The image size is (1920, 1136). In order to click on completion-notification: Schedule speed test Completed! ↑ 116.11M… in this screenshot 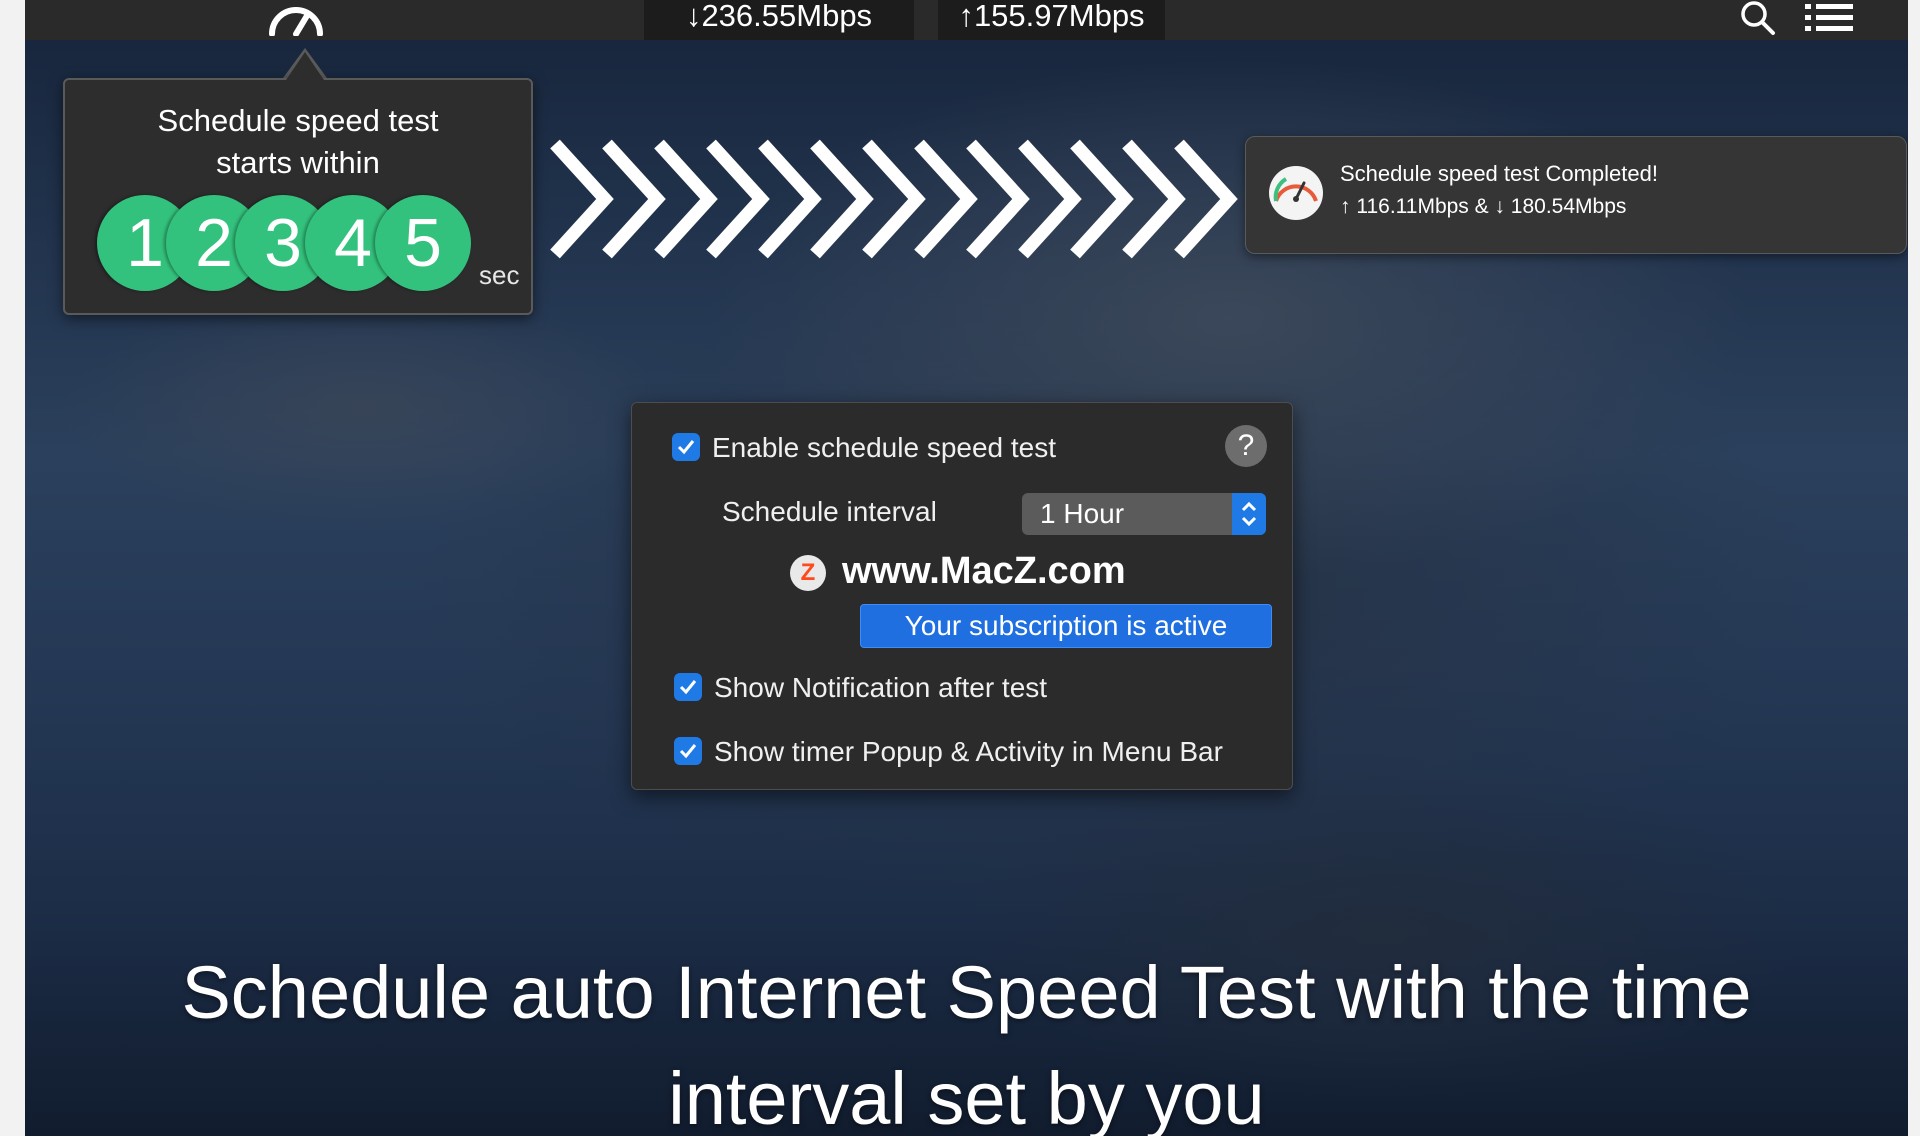, I will do `click(1576, 195)`.